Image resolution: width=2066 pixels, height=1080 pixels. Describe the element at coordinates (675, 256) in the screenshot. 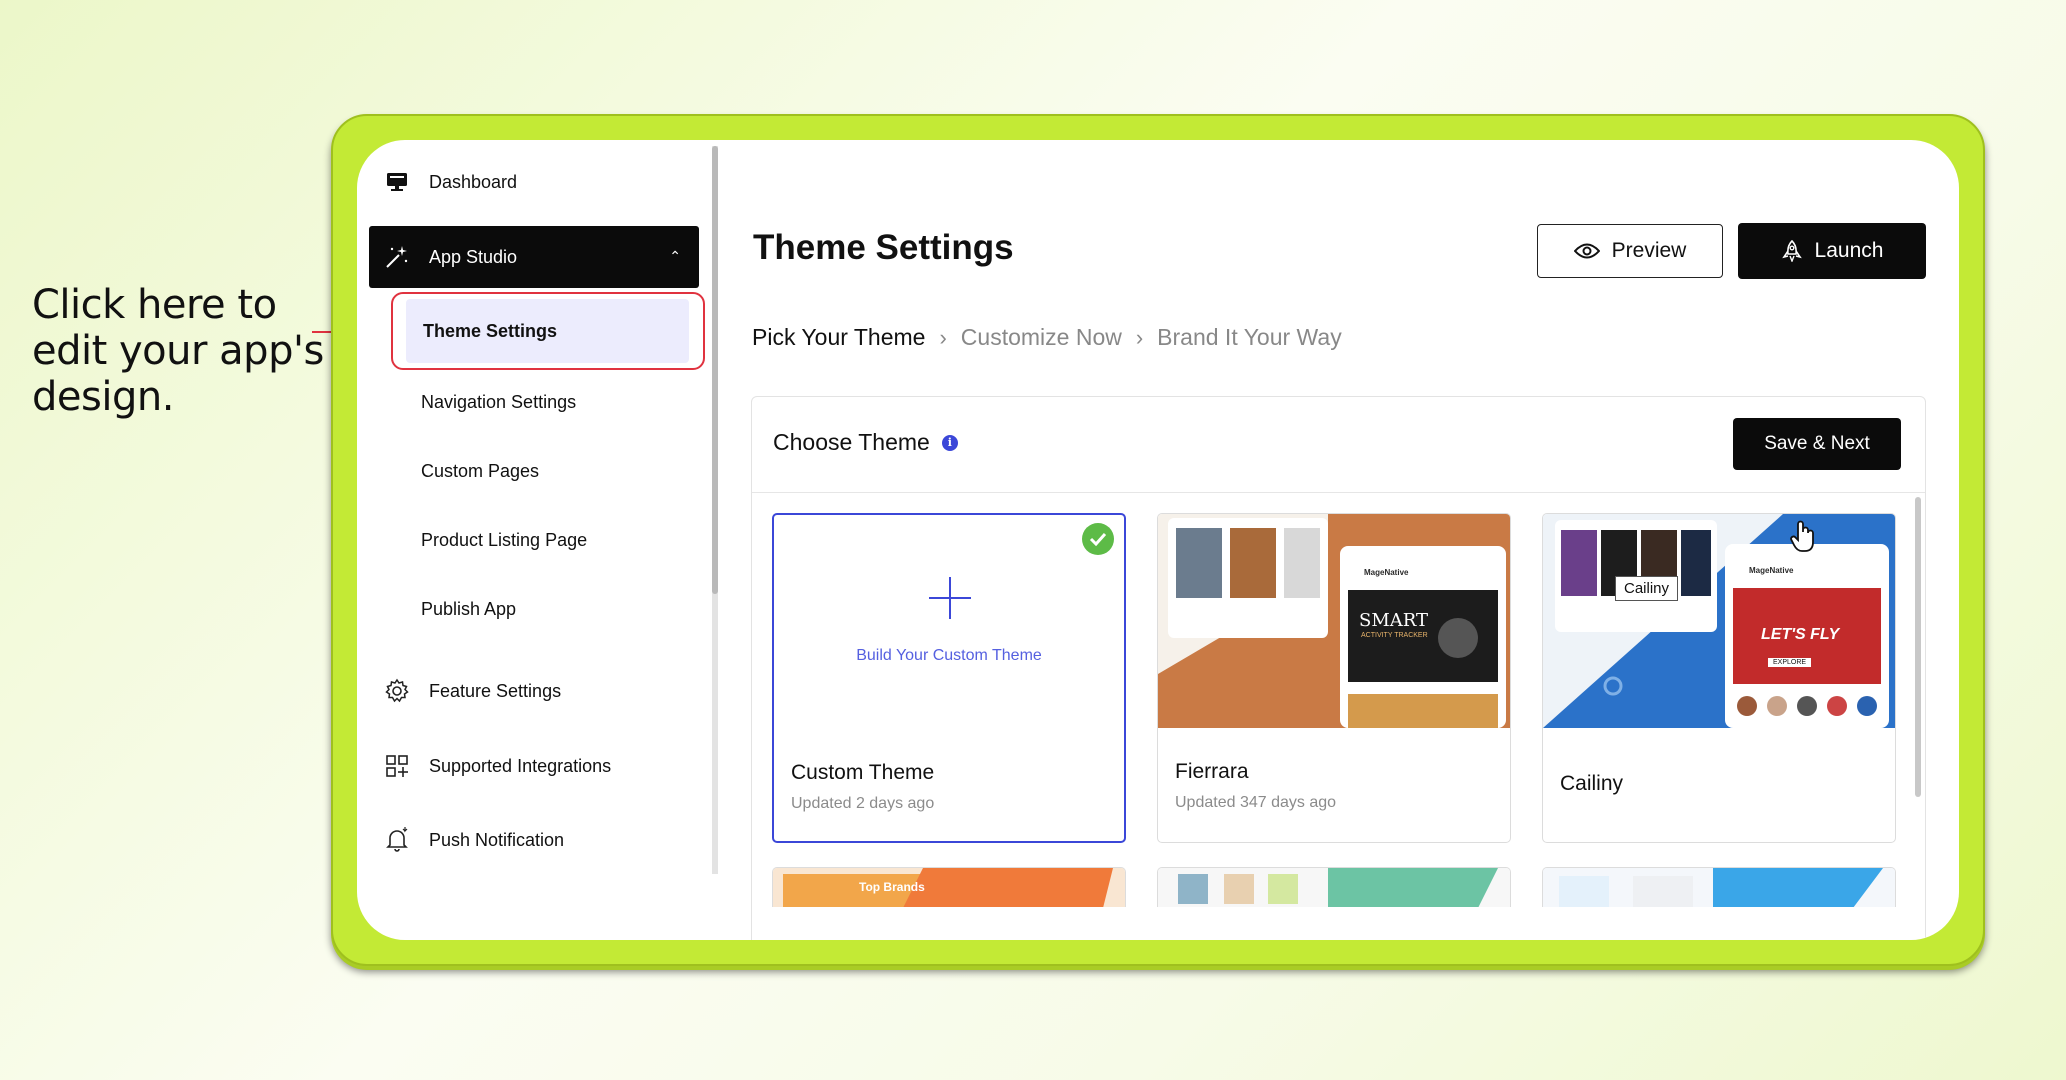

I see `chevron-up-icon: ⌃` at that location.